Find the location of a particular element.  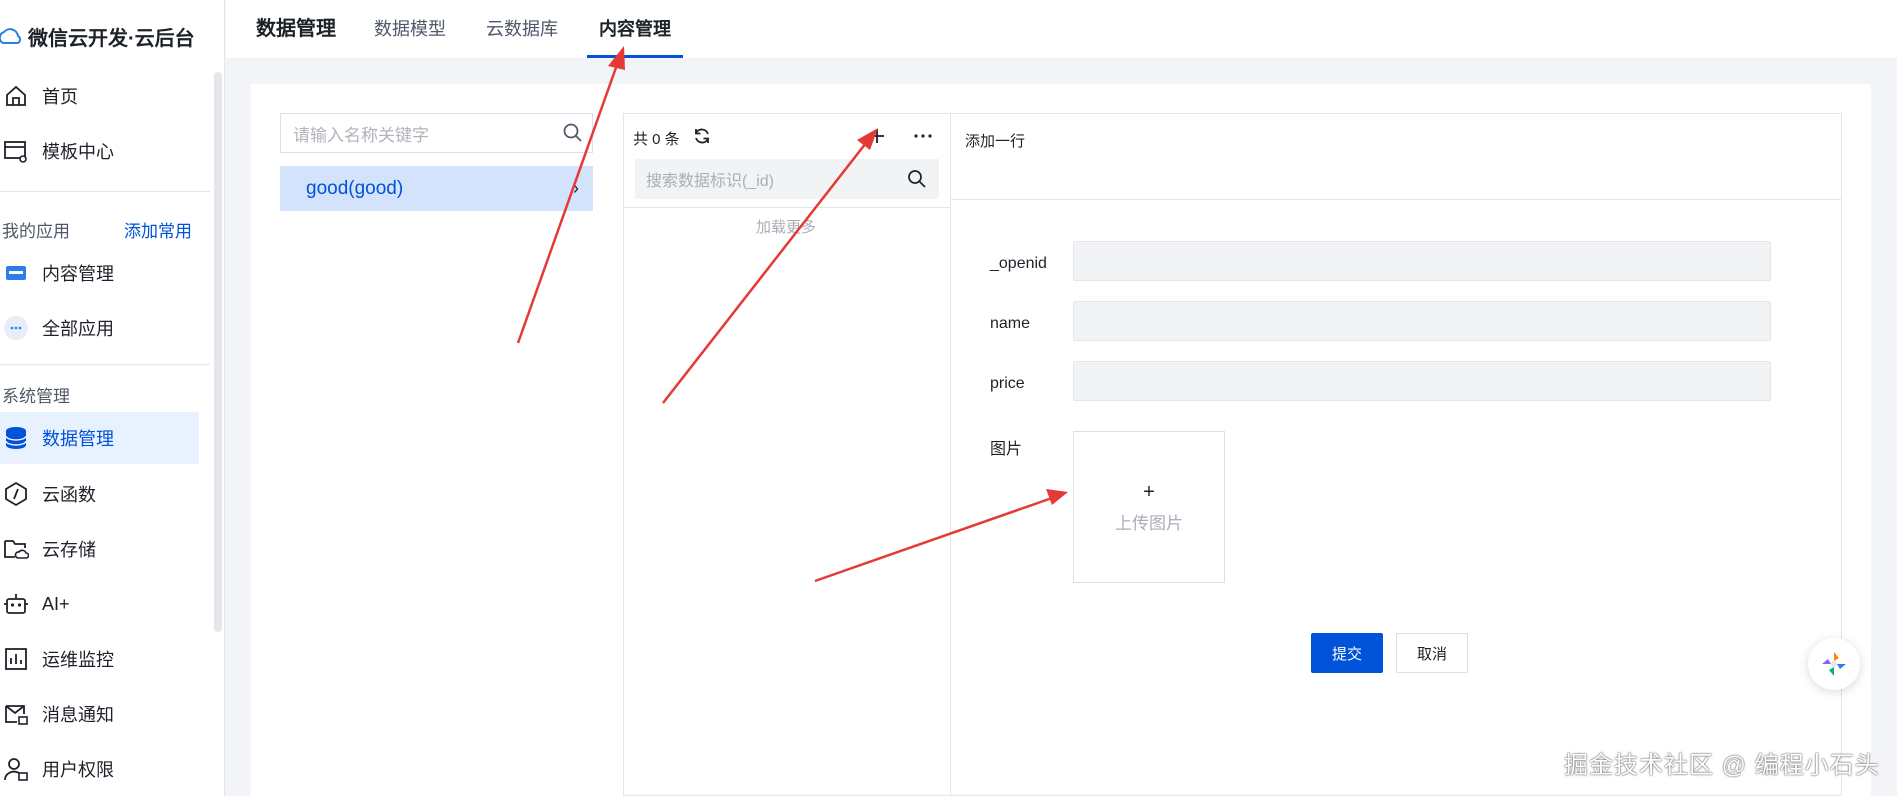

page-title: 数据管理 is located at coordinates (296, 29).